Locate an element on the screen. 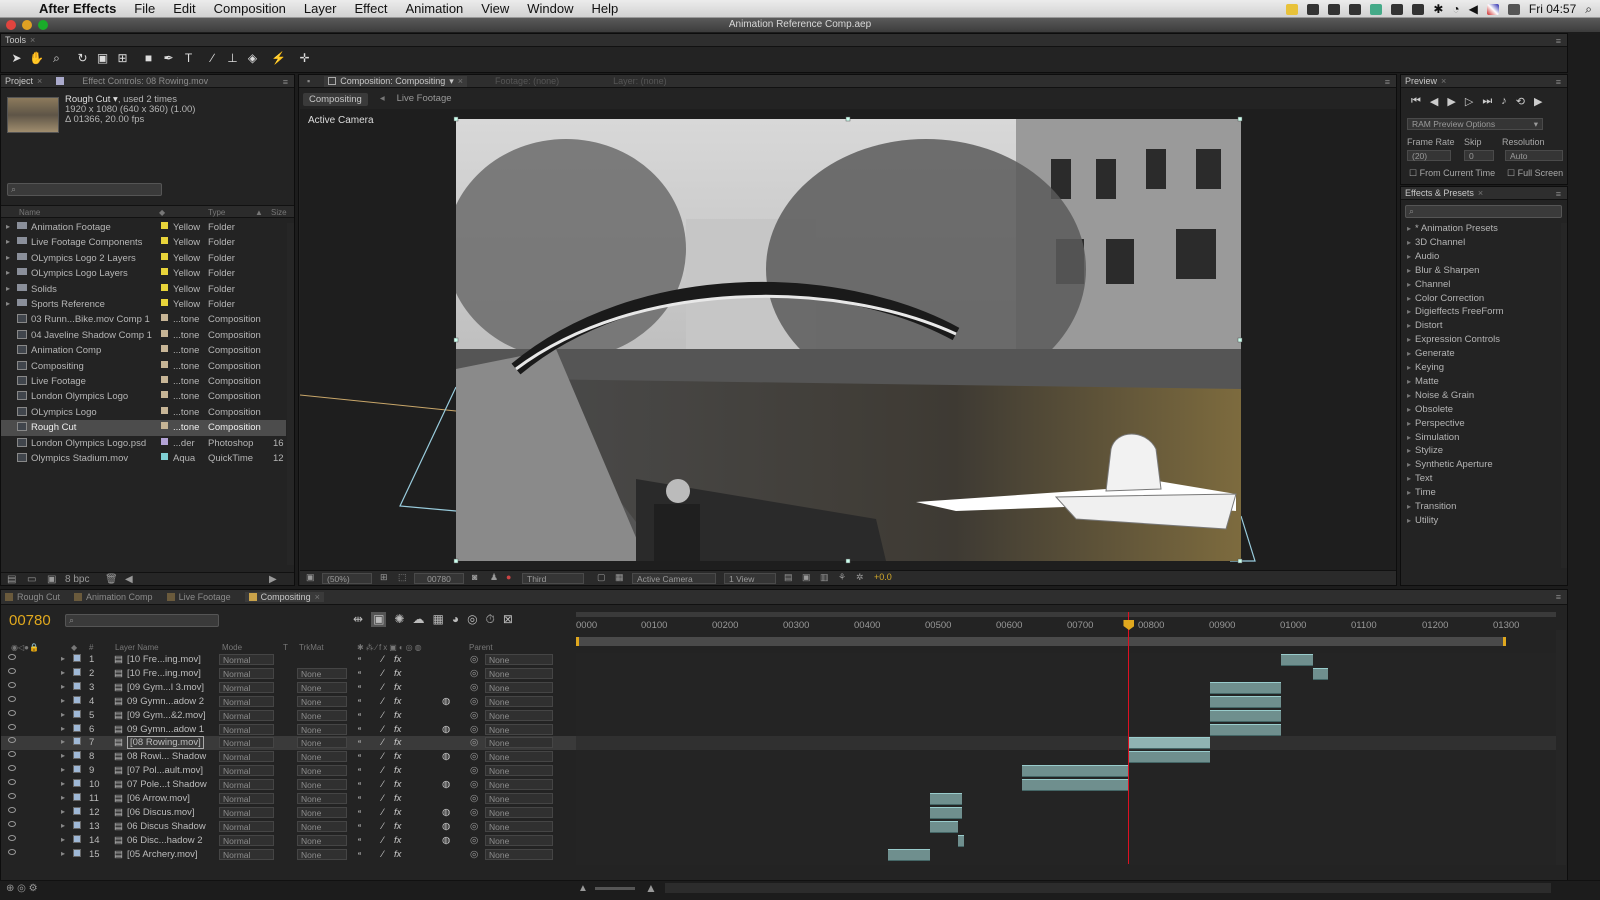 The height and width of the screenshot is (900, 1600). next-frame-icon: ▷ is located at coordinates (1469, 101).